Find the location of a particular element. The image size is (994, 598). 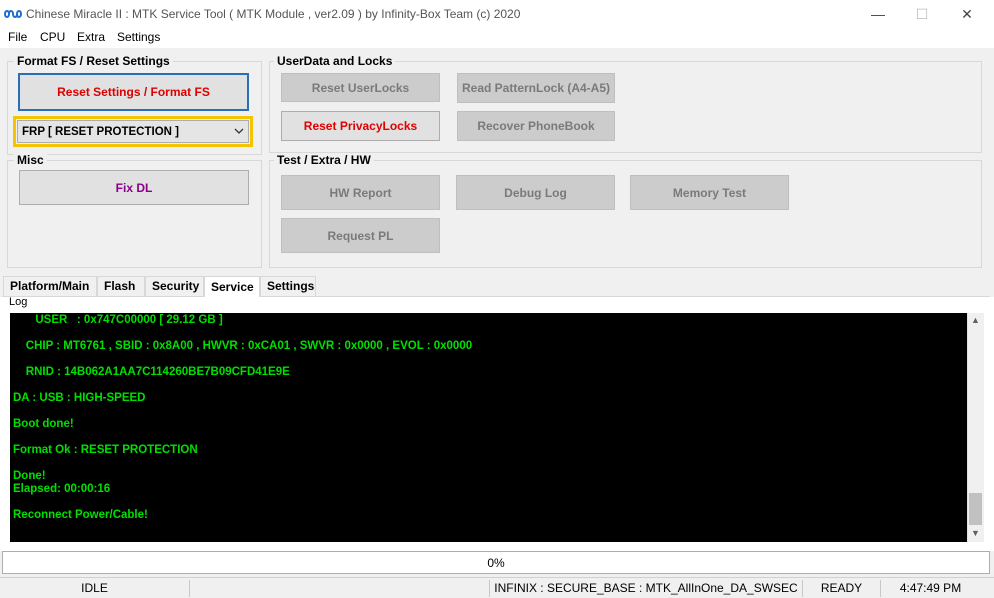

tab-settings: Settings is located at coordinates (288, 286).